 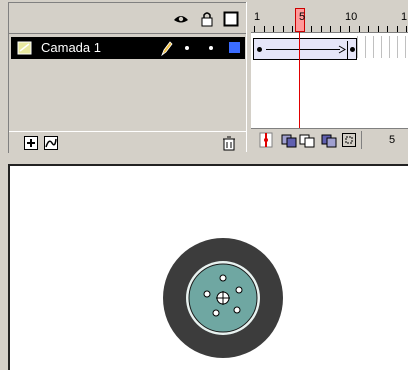 What do you see at coordinates (181, 19) in the screenshot?
I see `eye-icon` at bounding box center [181, 19].